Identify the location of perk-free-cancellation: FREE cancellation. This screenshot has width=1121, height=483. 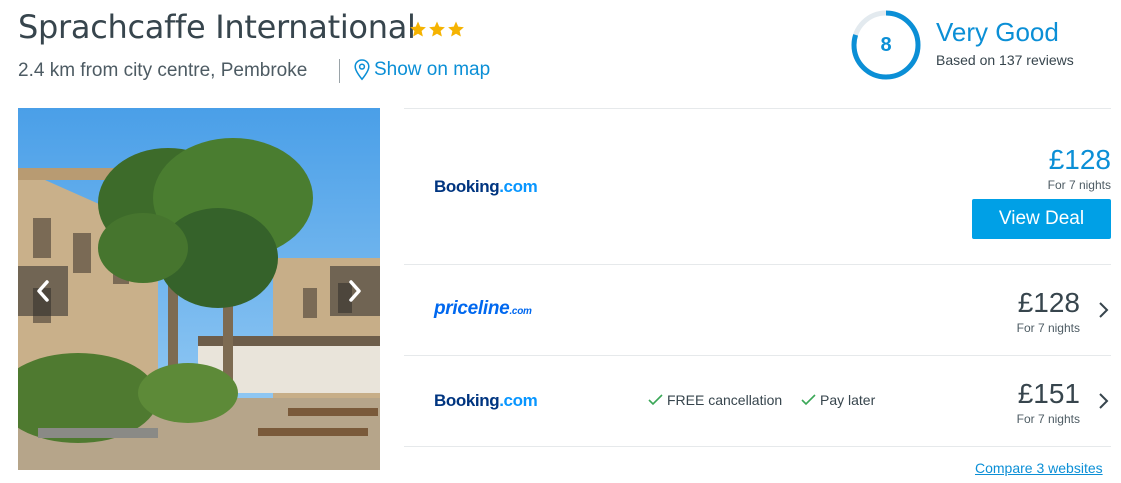
(715, 400).